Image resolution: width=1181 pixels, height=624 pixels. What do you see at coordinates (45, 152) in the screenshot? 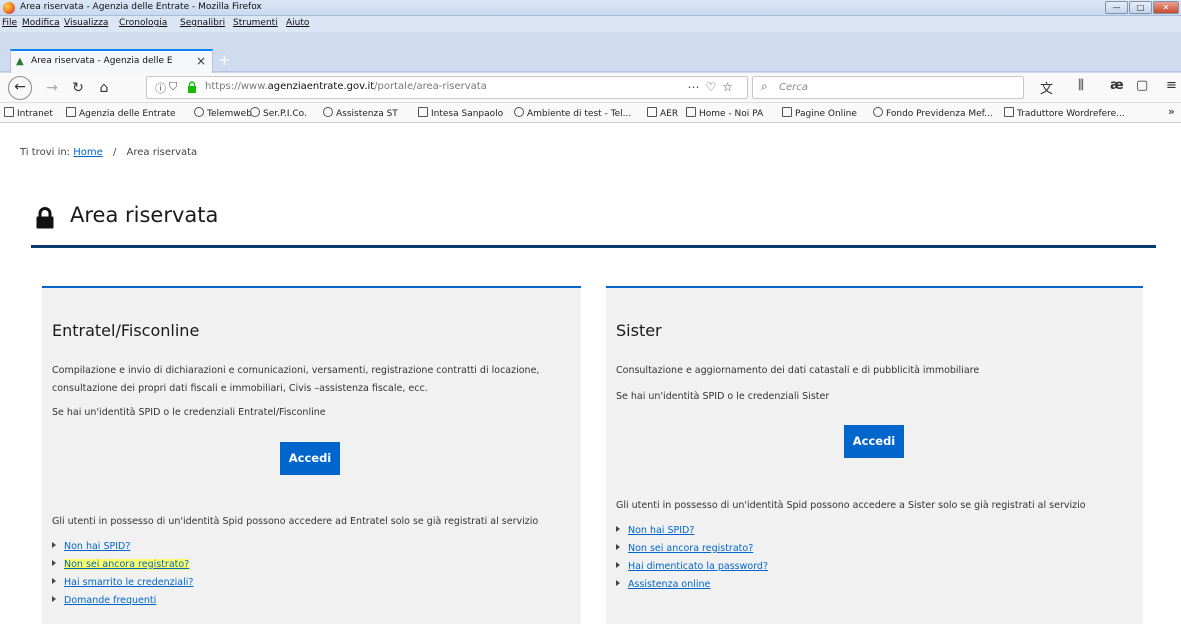
I see `breadcrumb-prefix: Ti trovi in:` at bounding box center [45, 152].